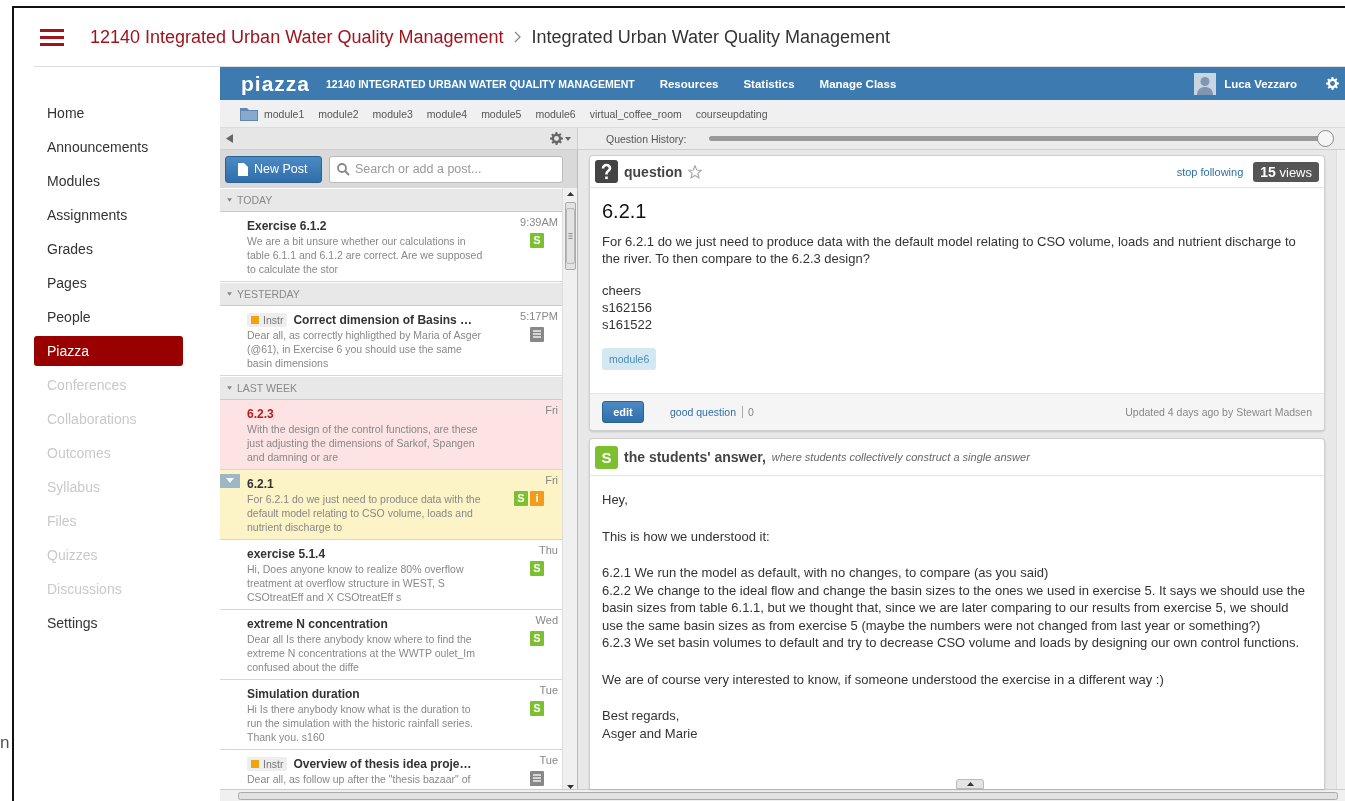  What do you see at coordinates (359, 779) in the screenshot?
I see `post-snippet: Dear all, as follow up after the "thesis bazaar" of` at bounding box center [359, 779].